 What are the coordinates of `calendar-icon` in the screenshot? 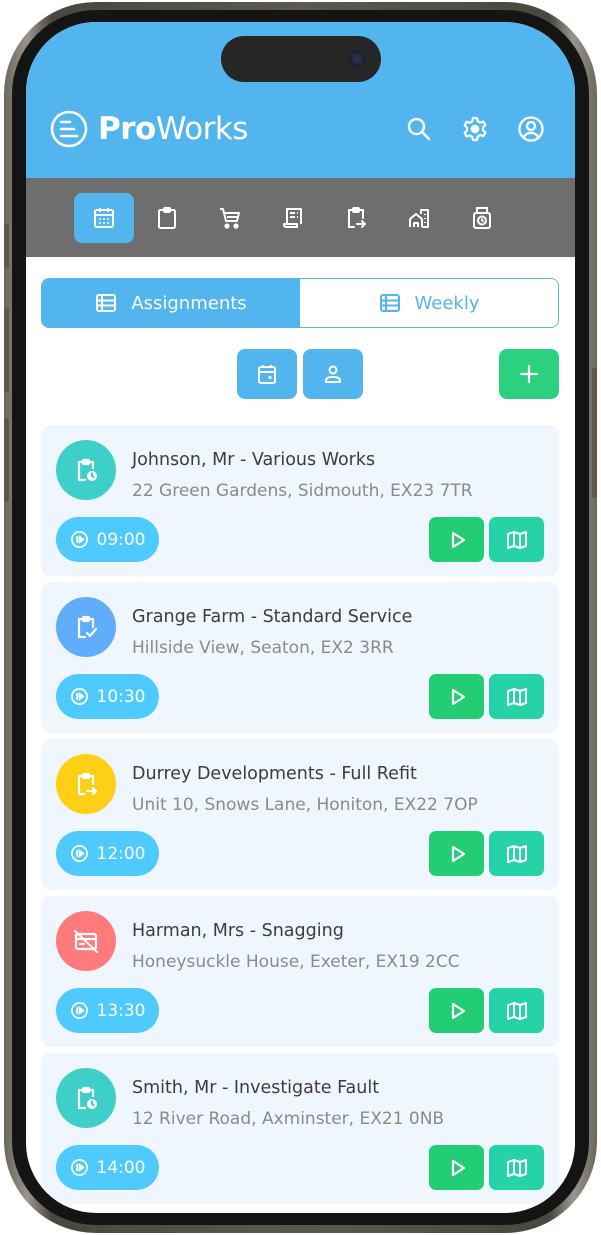 It's located at (104, 217).